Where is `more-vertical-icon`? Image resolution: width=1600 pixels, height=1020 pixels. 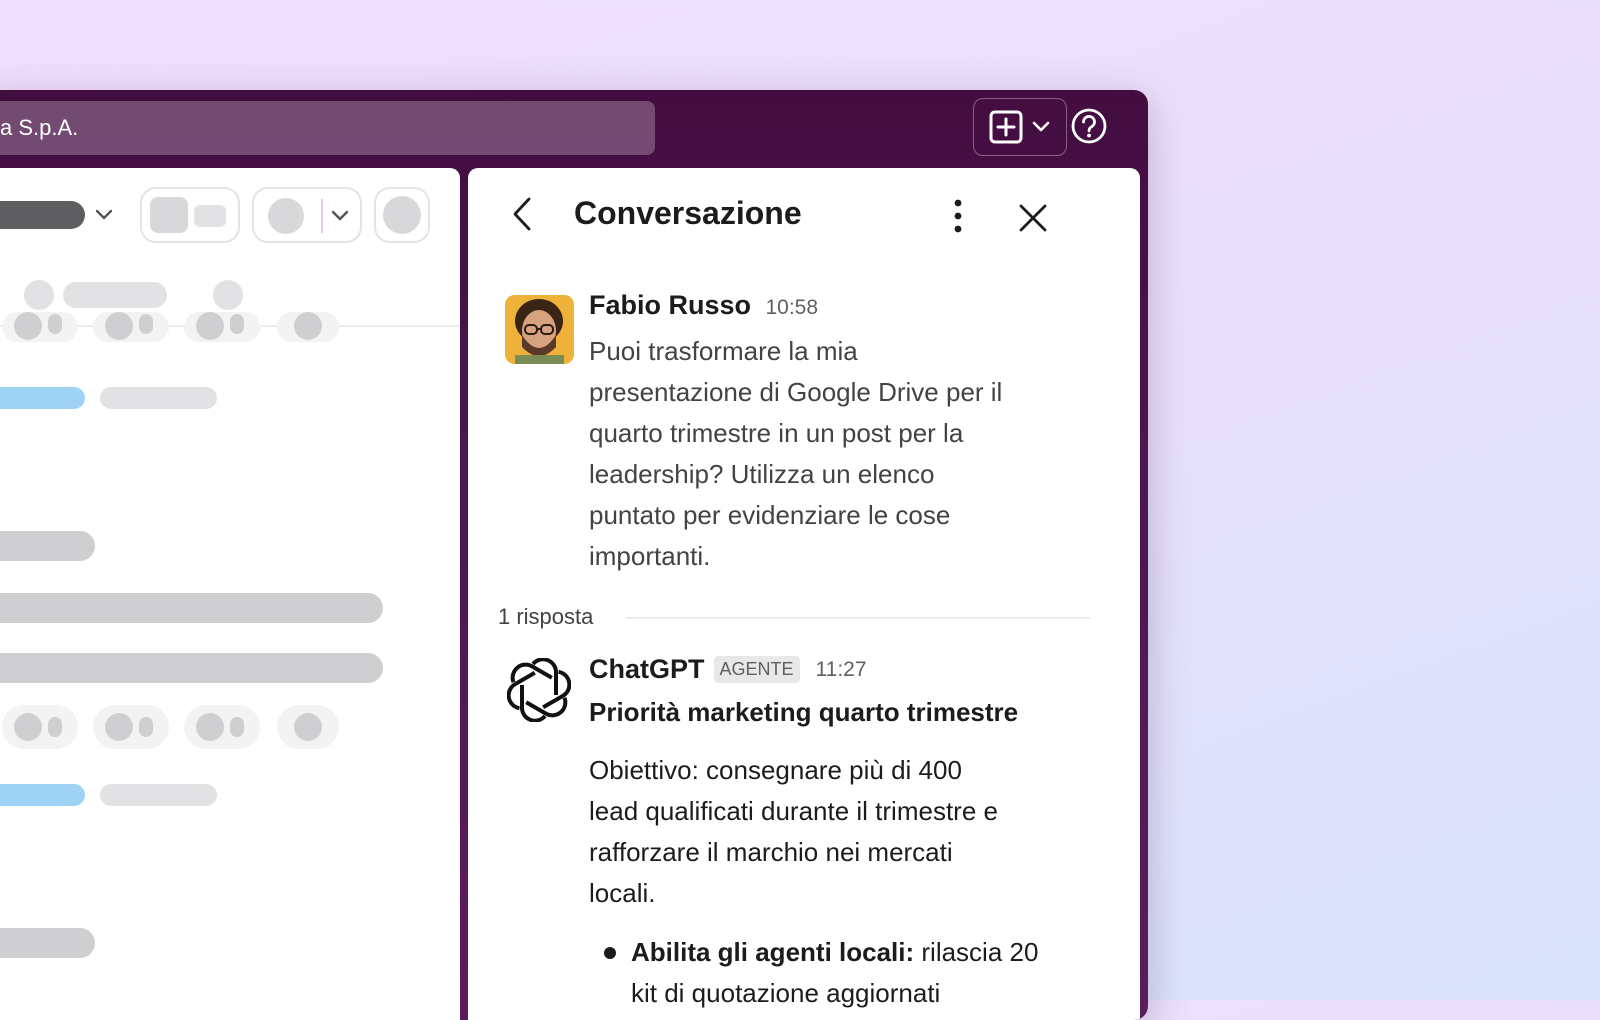 more-vertical-icon is located at coordinates (958, 216).